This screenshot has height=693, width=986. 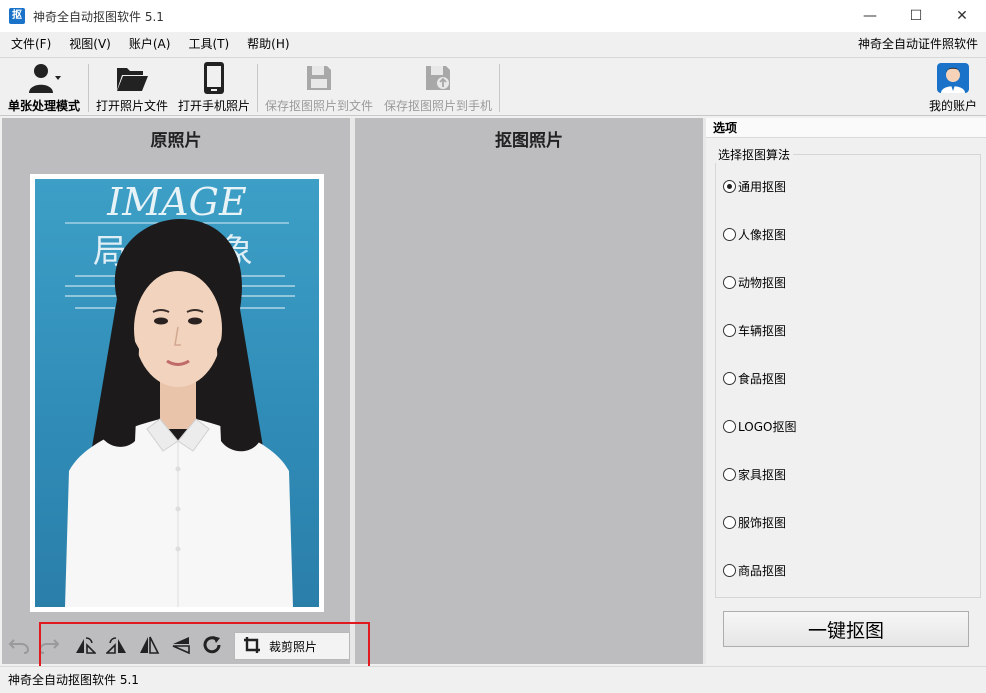 I want to click on algo-clothing: 服饰抠图, so click(x=754, y=522).